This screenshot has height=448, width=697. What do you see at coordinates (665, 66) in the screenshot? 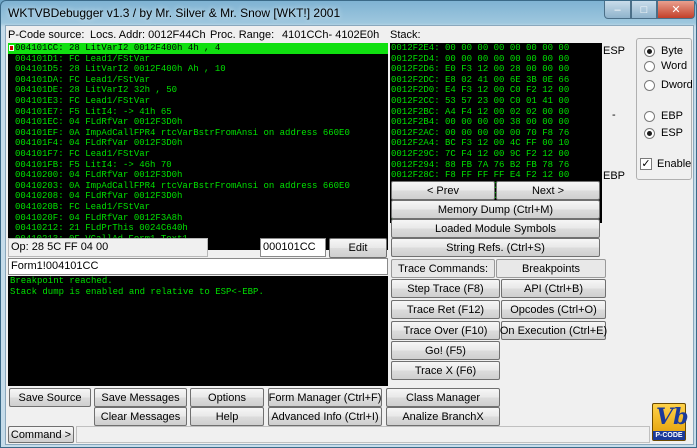
I see `radio-word: Word` at bounding box center [665, 66].